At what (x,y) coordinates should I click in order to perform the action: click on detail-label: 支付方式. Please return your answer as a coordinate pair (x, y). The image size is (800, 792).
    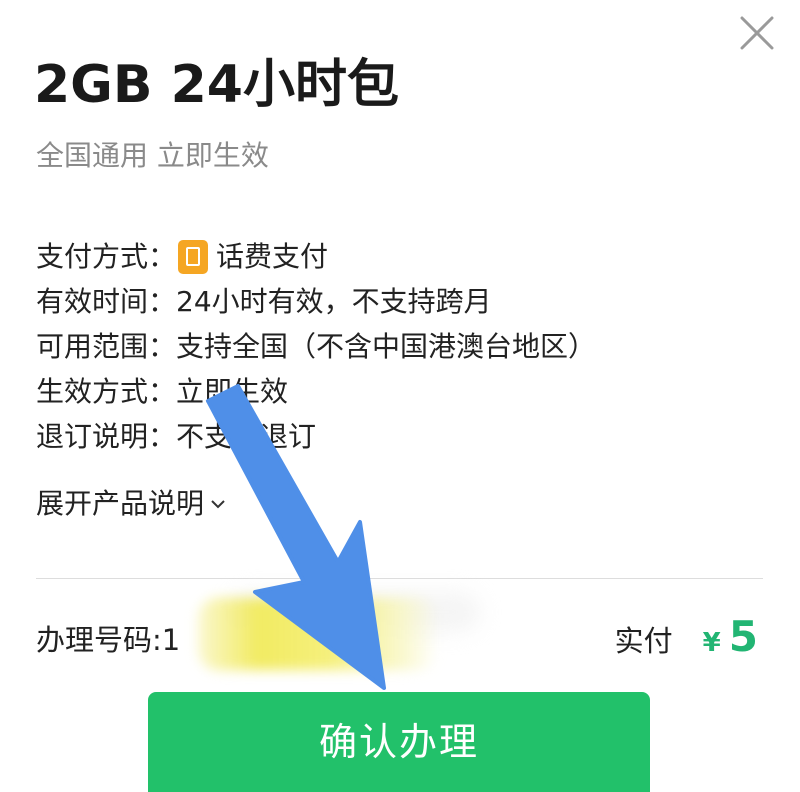
    Looking at the image, I should click on (92, 256).